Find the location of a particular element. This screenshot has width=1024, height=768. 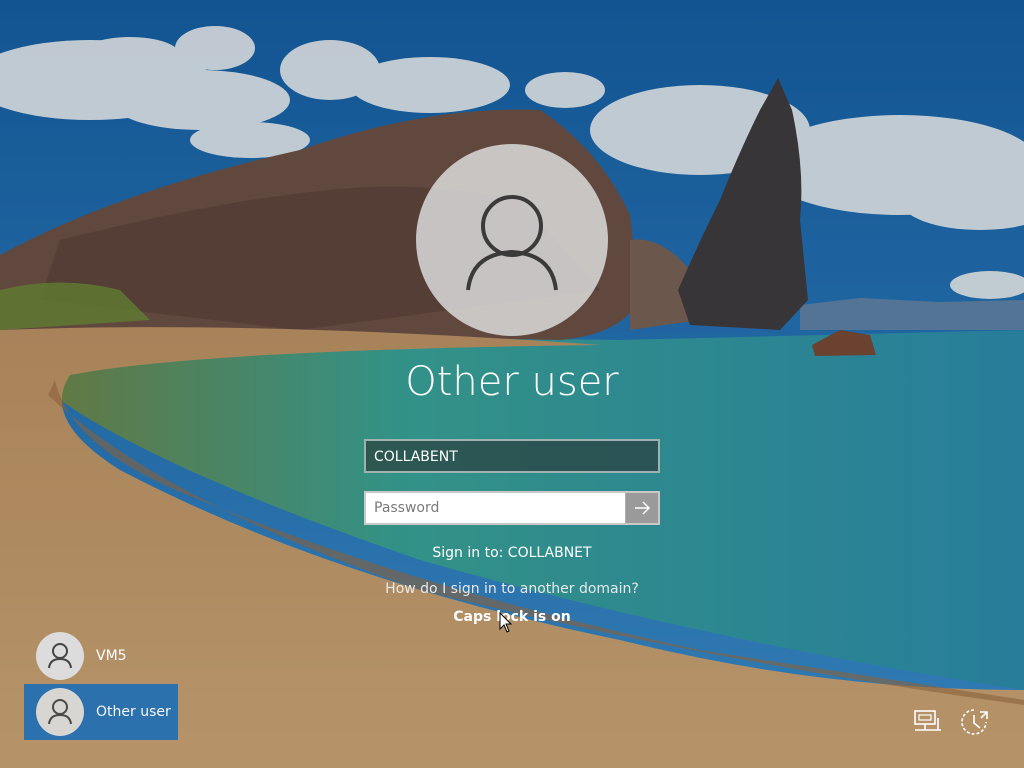

network-icon is located at coordinates (927, 720).